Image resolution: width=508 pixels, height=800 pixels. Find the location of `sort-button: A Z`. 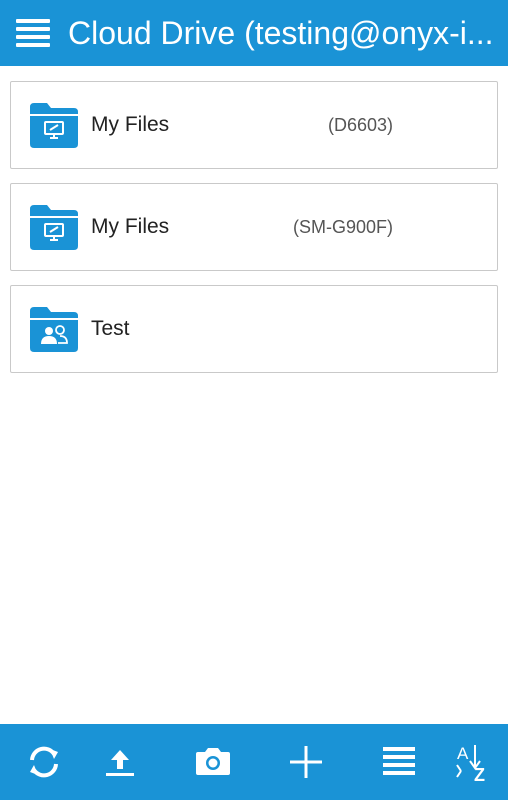

sort-button: A Z is located at coordinates (474, 762).